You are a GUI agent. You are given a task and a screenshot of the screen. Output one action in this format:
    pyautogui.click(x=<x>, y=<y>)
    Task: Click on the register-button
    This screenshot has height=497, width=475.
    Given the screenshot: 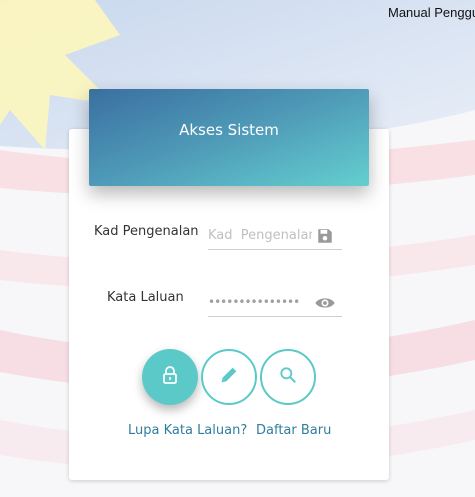 What is the action you would take?
    pyautogui.click(x=229, y=377)
    